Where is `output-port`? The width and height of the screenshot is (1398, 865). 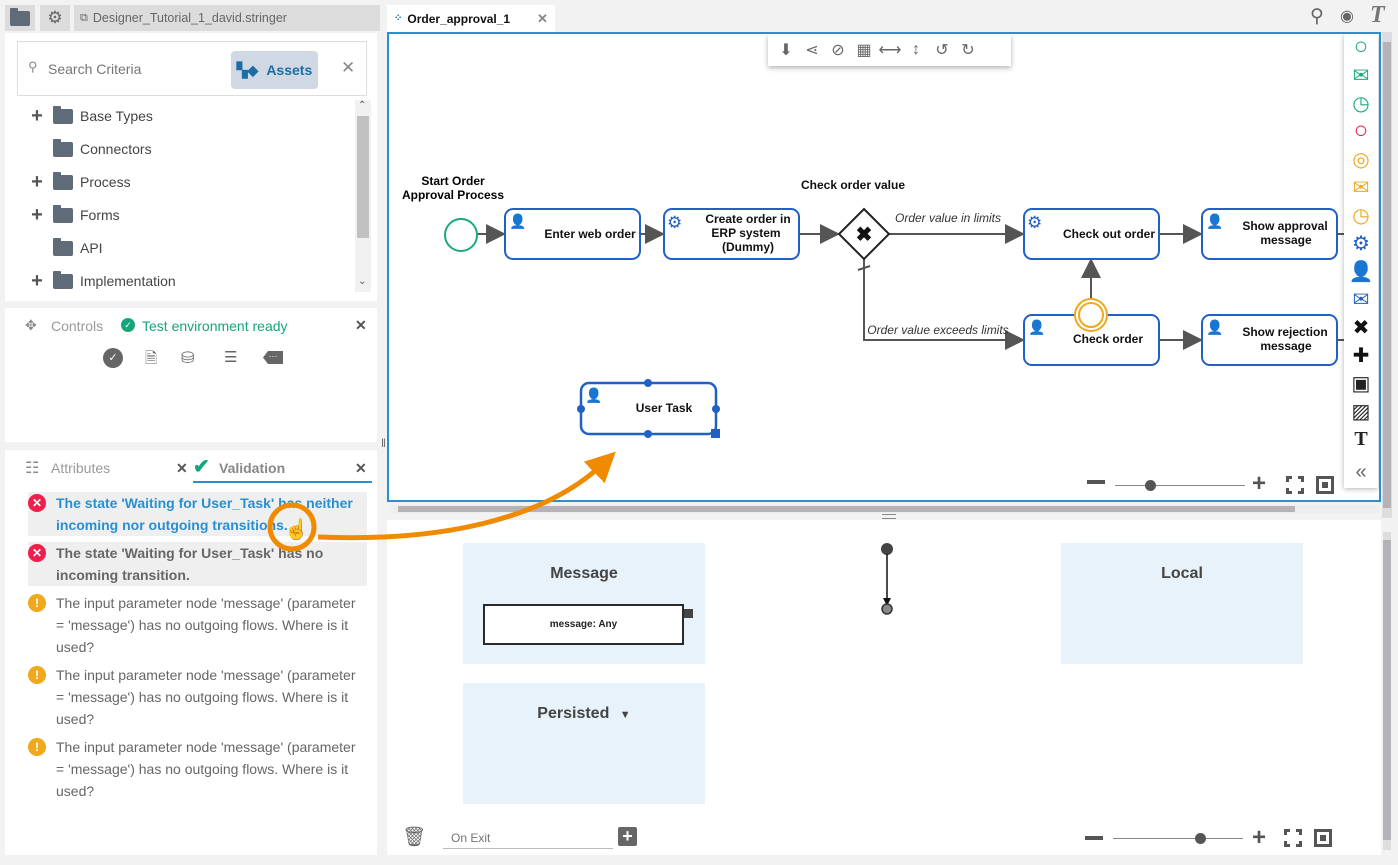
output-port is located at coordinates (688, 613).